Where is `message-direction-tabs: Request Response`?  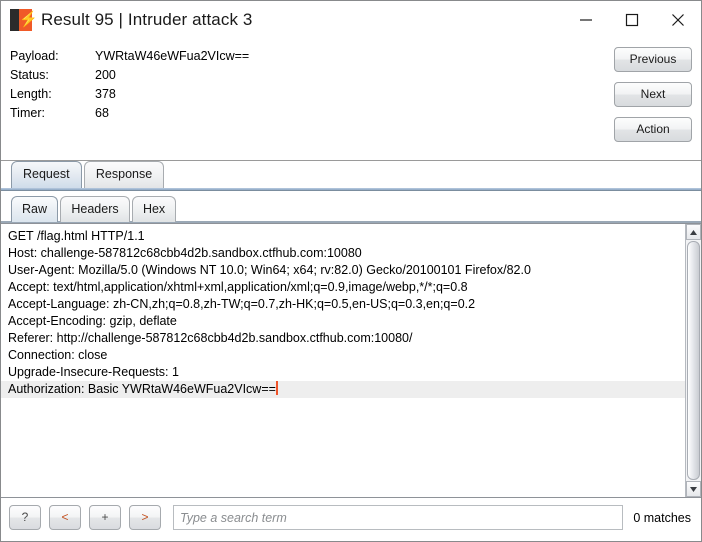 message-direction-tabs: Request Response is located at coordinates (351, 176).